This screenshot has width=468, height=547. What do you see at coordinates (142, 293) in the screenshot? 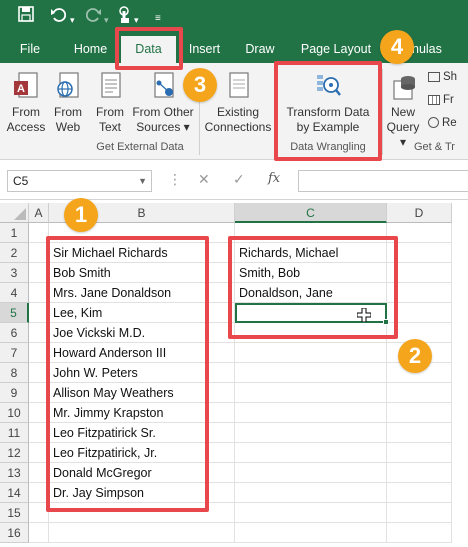
I see `cell-b: Mrs. Jane Donaldson` at bounding box center [142, 293].